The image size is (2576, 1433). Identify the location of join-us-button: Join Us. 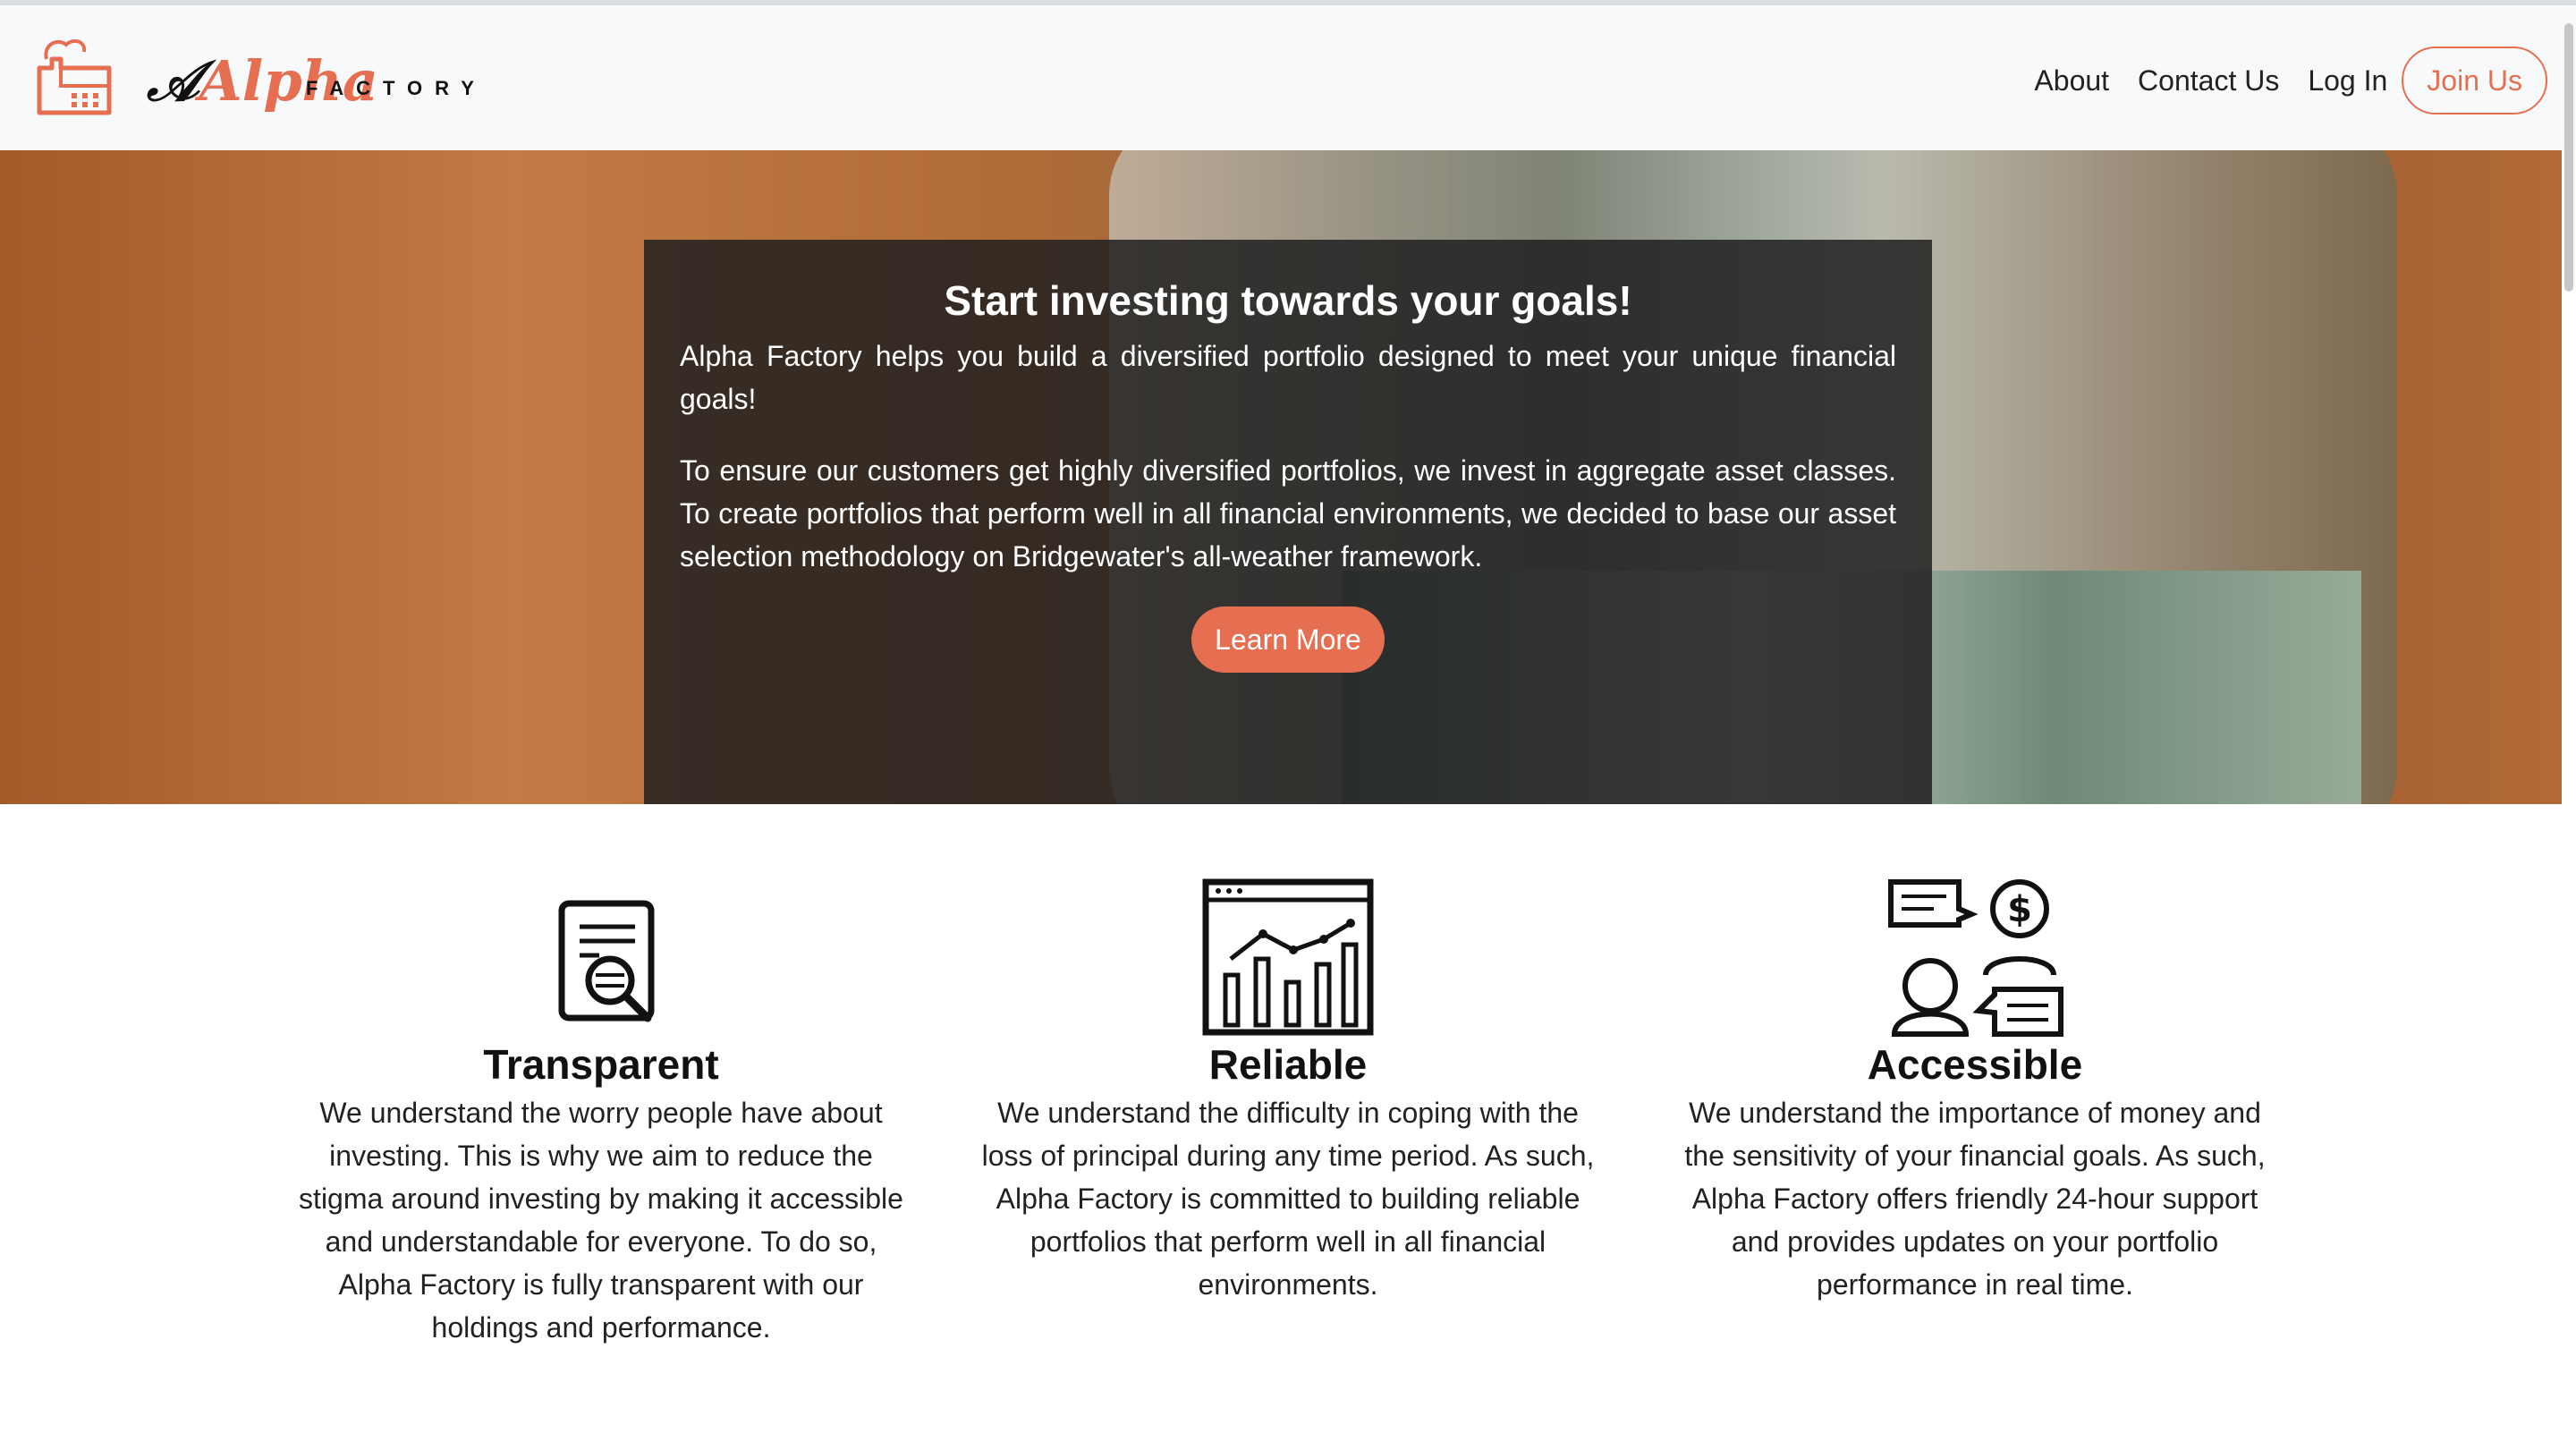
(2474, 80).